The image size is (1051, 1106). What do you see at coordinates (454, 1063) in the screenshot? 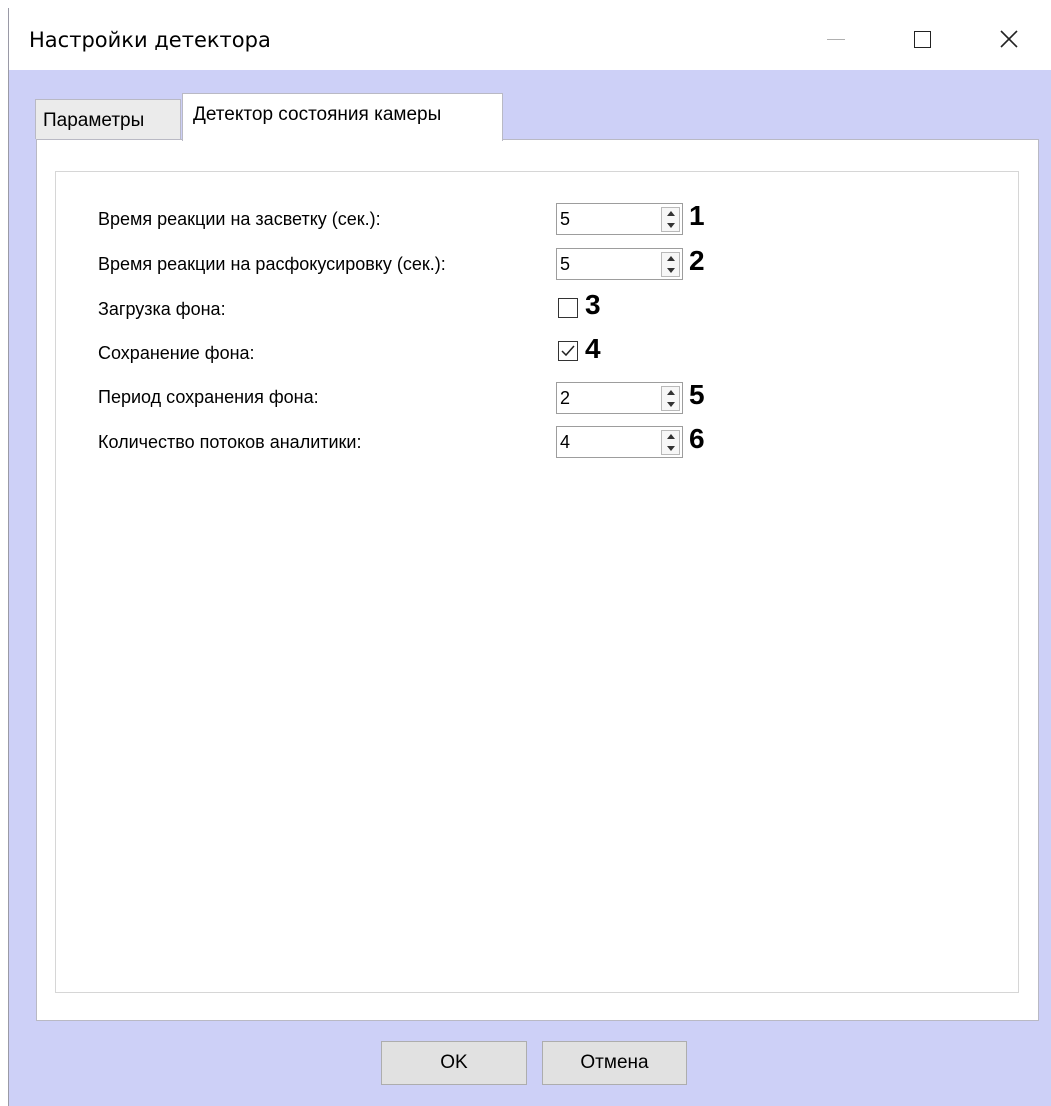
I see `ok-button: OK` at bounding box center [454, 1063].